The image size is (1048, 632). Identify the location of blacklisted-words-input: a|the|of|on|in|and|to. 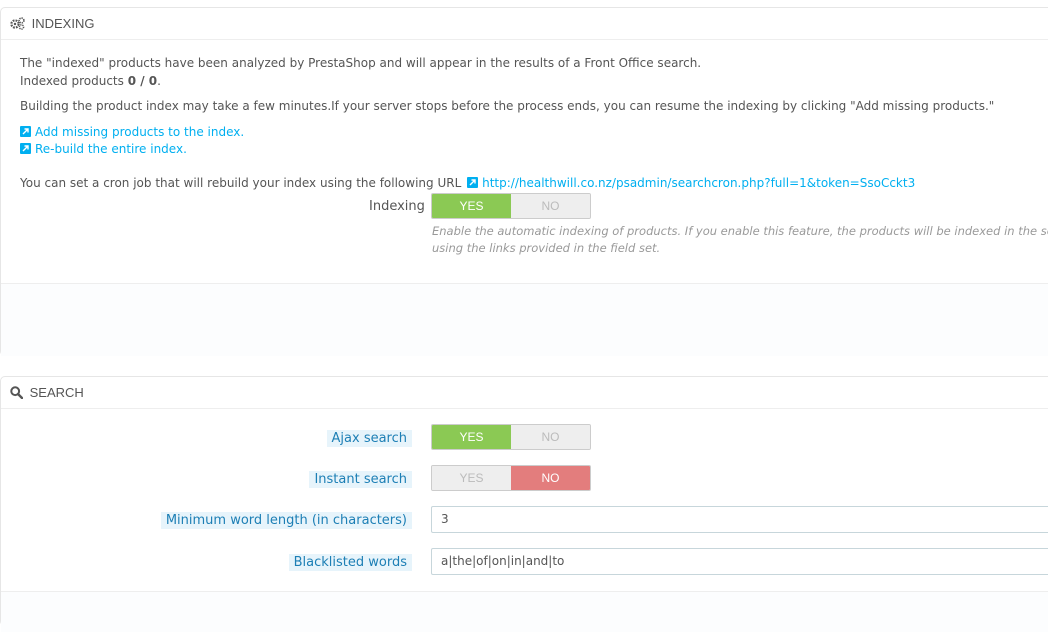
(739, 561).